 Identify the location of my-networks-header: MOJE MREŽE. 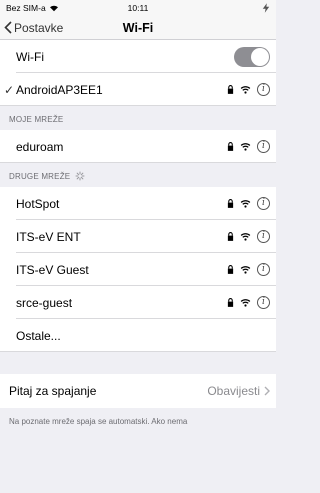
(36, 119).